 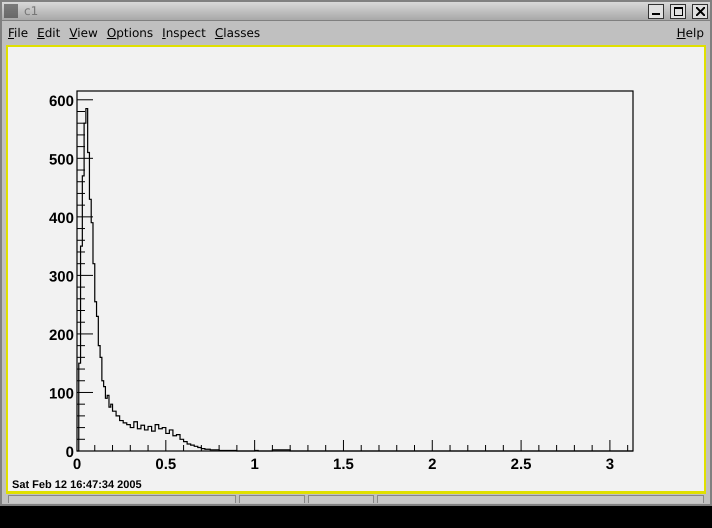 I want to click on close-icon, so click(x=700, y=11).